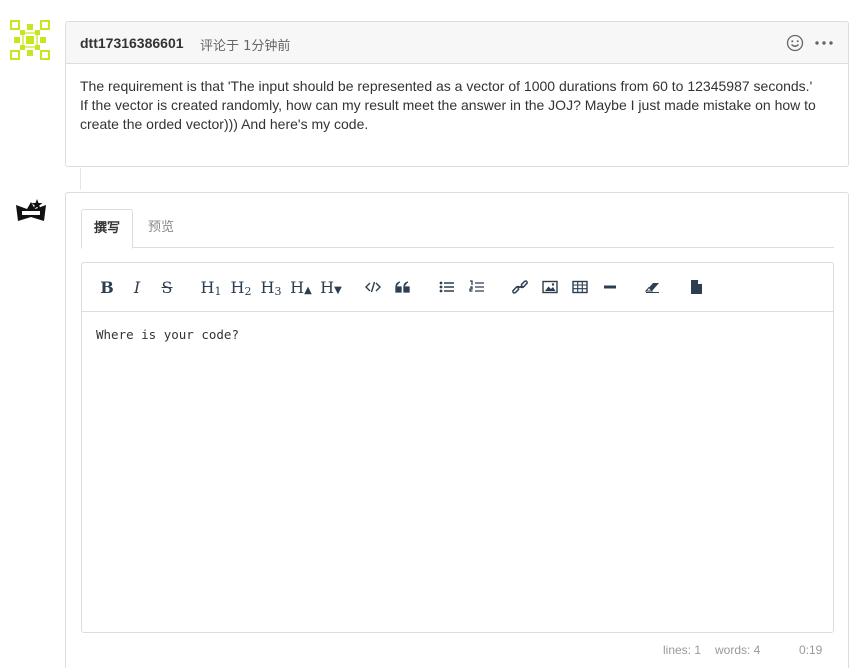  I want to click on table-icon, so click(580, 288).